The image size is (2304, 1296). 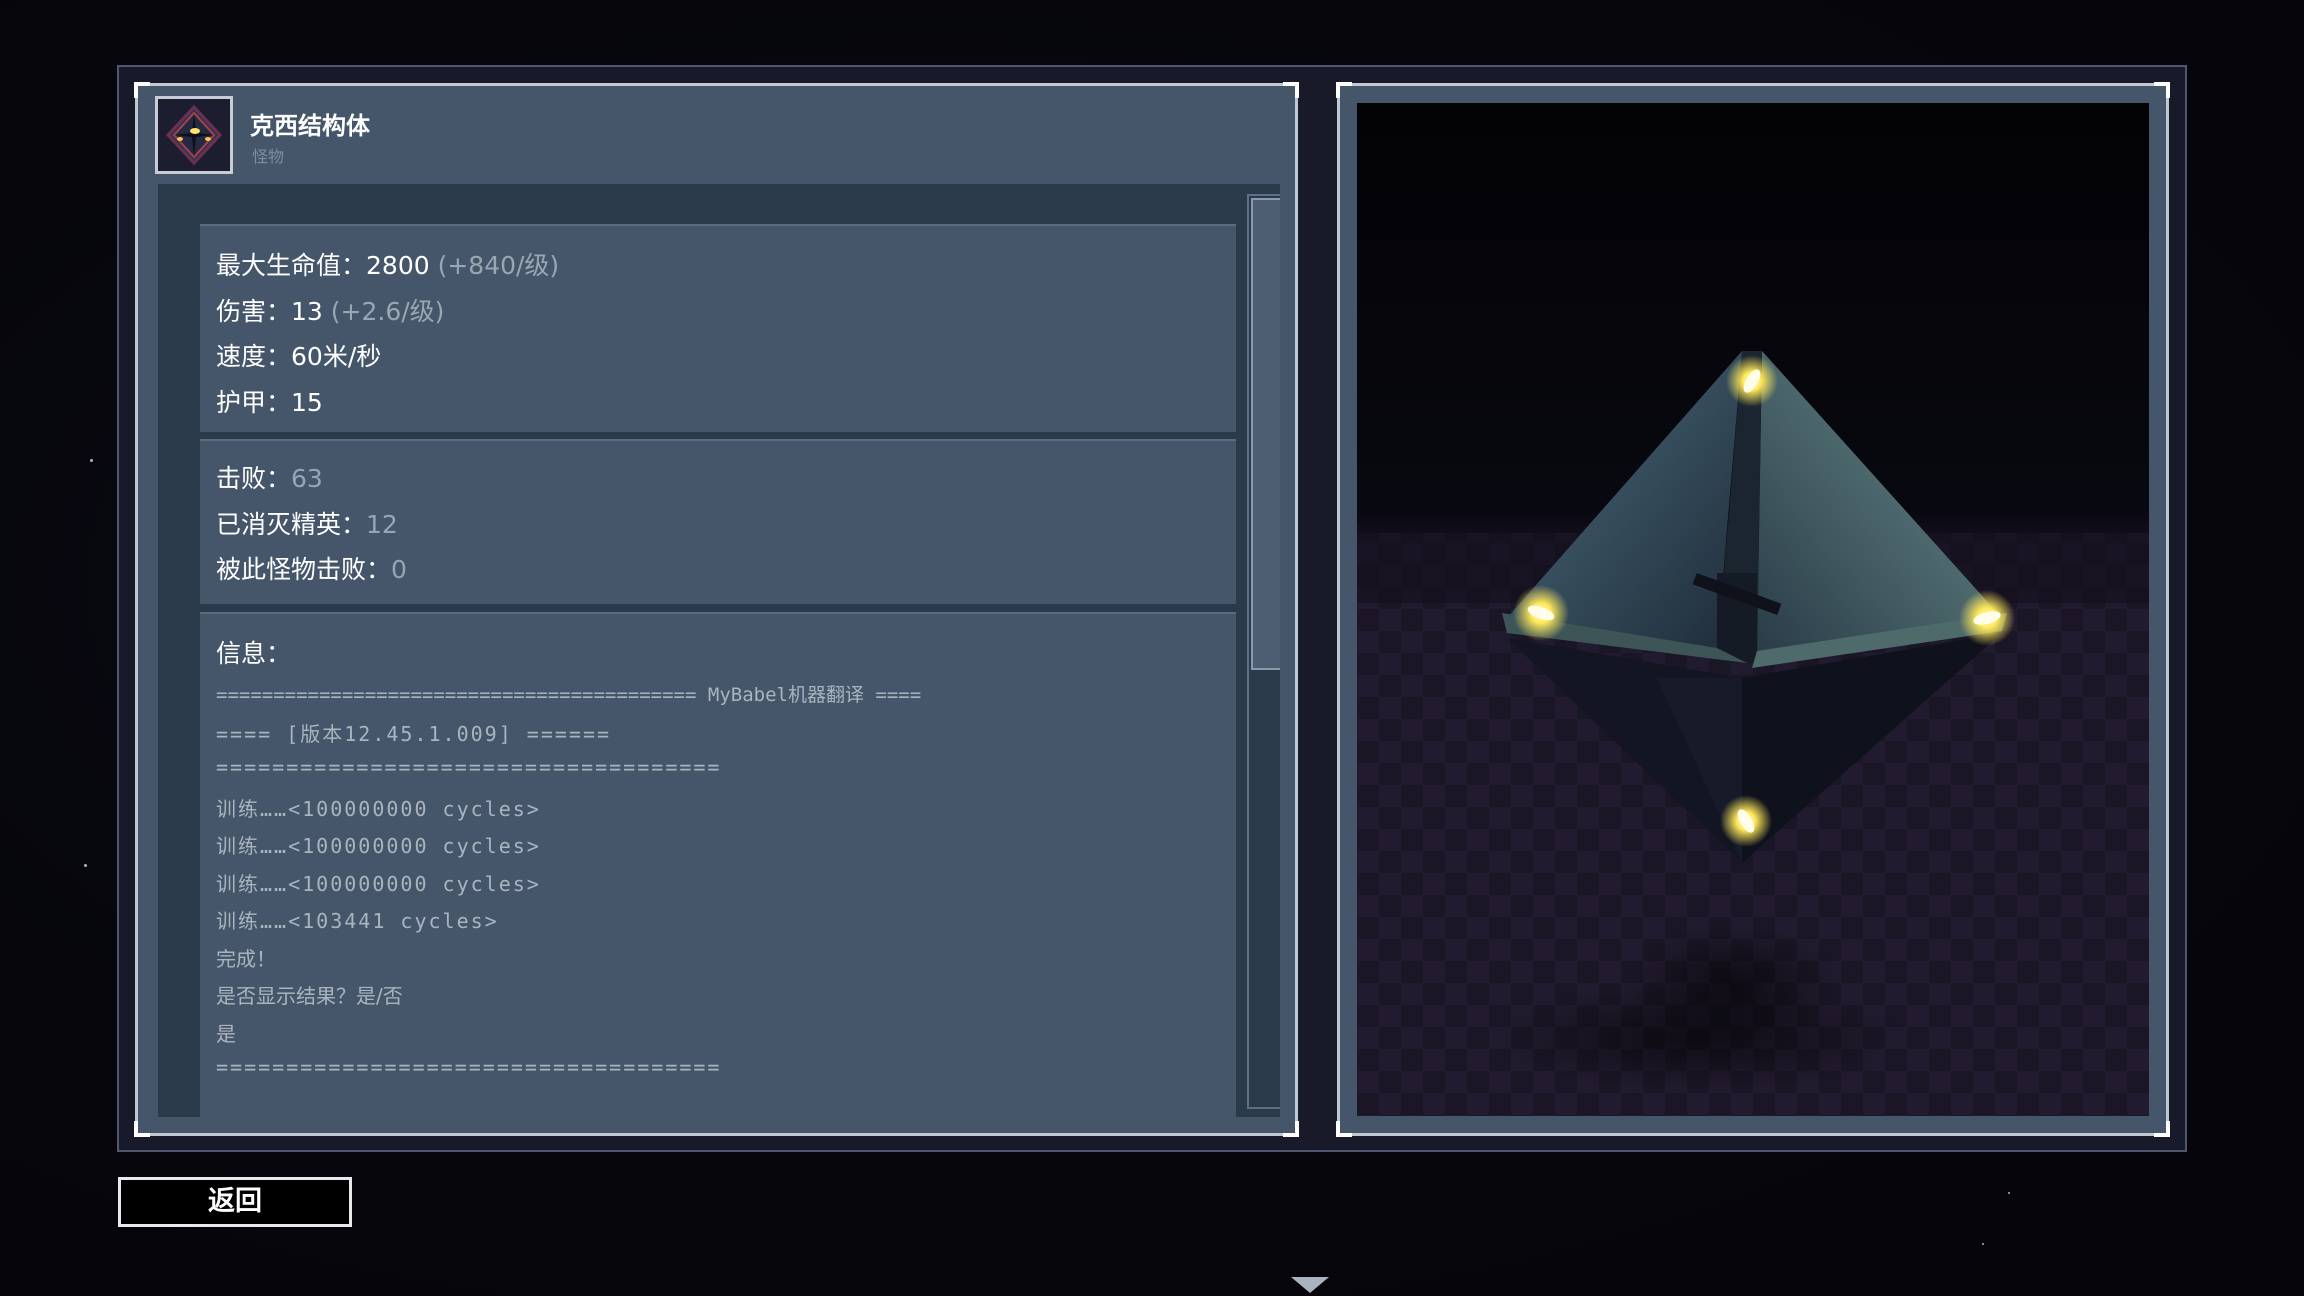 I want to click on chevron-down-icon, so click(x=1310, y=1285).